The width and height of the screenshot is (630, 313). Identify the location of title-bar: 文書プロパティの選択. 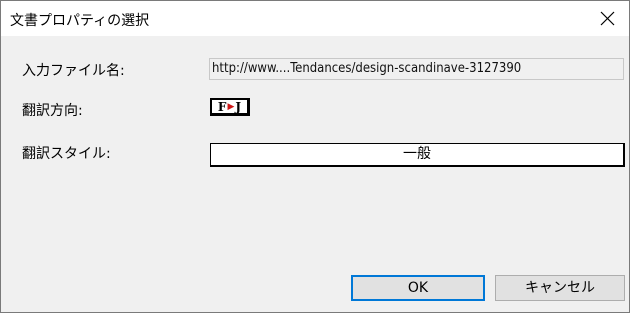
(315, 18).